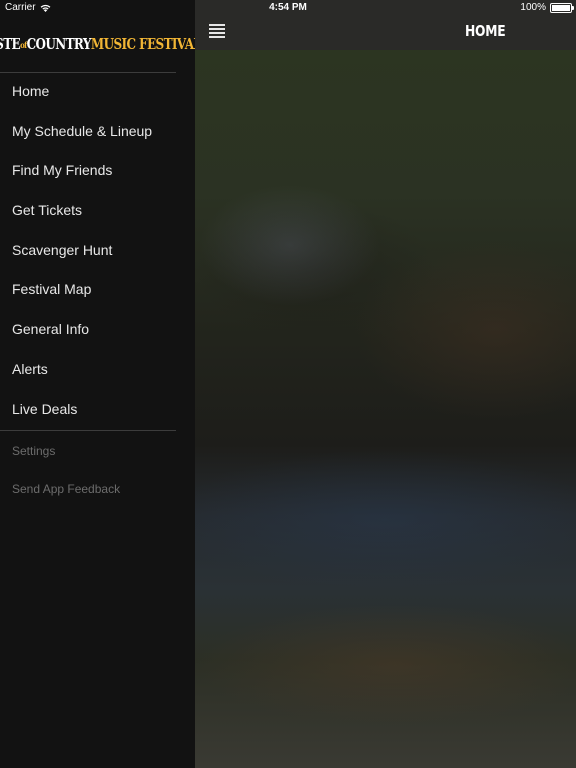 The width and height of the screenshot is (576, 768). I want to click on battery-group: 100%, so click(547, 7).